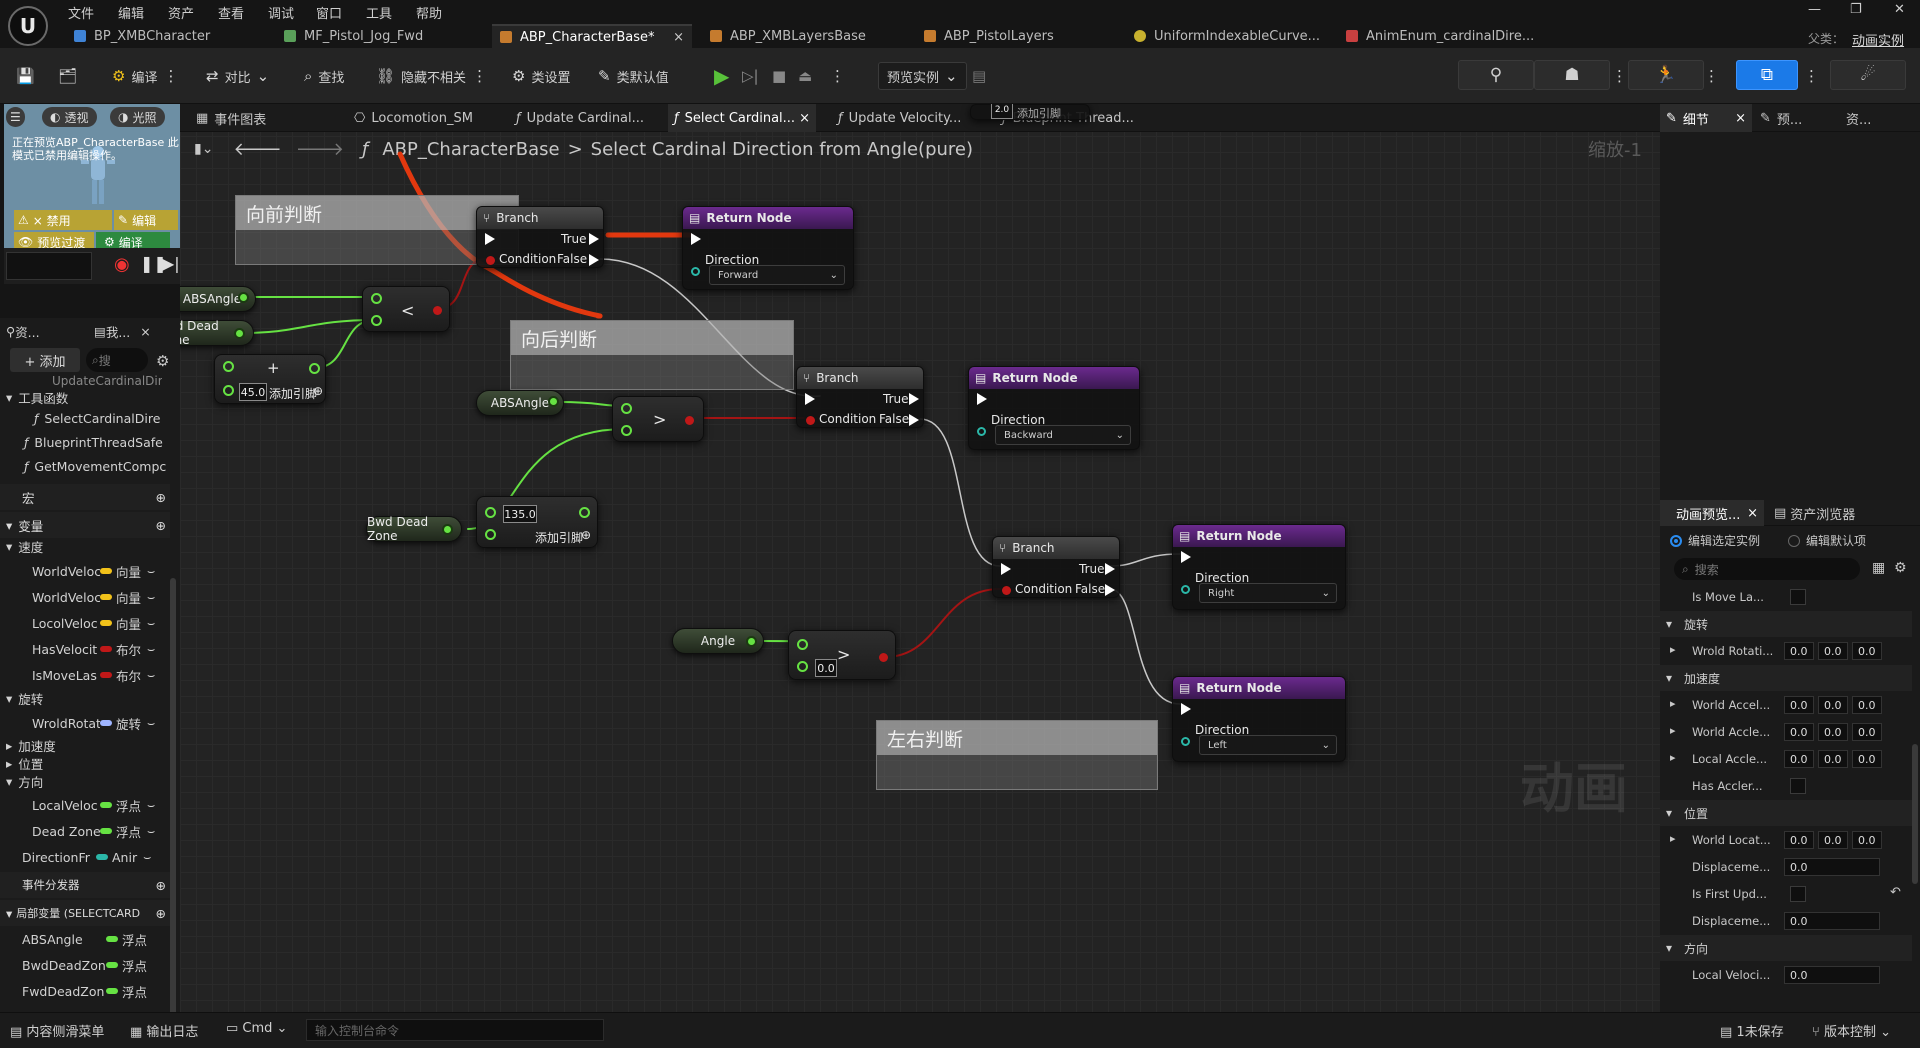 This screenshot has width=1920, height=1048. What do you see at coordinates (633, 76) in the screenshot?
I see `class-defaults-button: ✎ 类默认值` at bounding box center [633, 76].